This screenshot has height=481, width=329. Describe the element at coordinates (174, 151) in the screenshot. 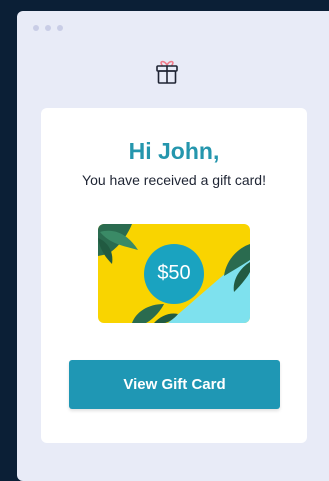

I see `greeting-heading: Hi John,` at that location.